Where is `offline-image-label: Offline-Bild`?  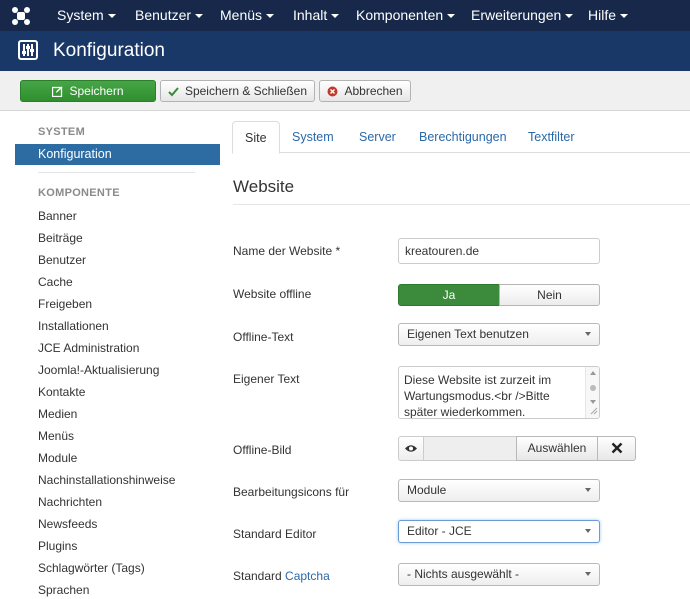
offline-image-label: Offline-Bild is located at coordinates (262, 450).